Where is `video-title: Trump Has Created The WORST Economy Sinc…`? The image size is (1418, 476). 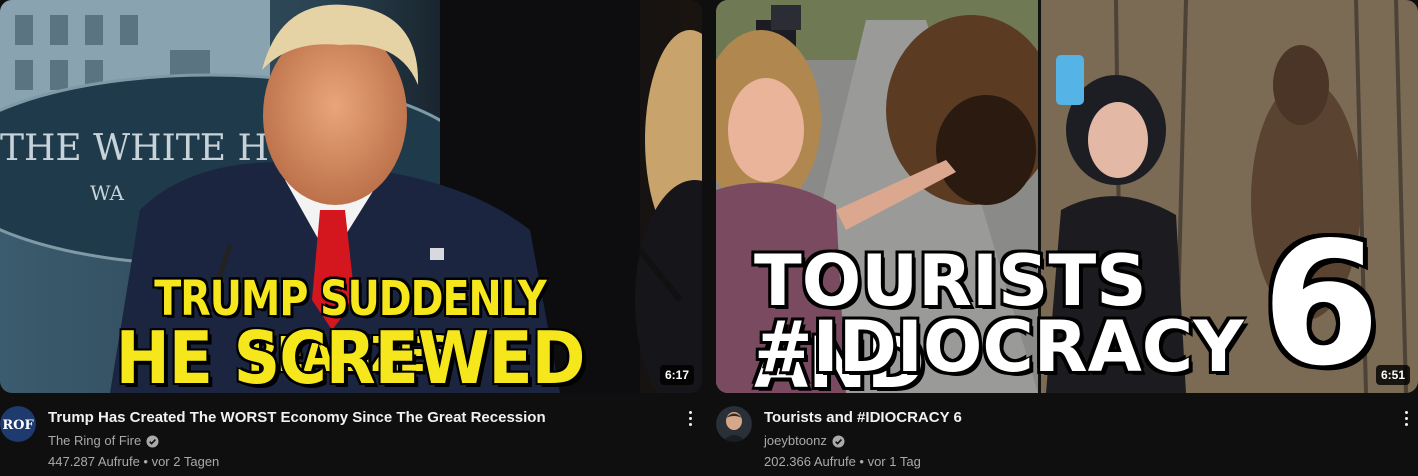
video-title: Trump Has Created The WORST Economy Sinc… is located at coordinates (353, 418).